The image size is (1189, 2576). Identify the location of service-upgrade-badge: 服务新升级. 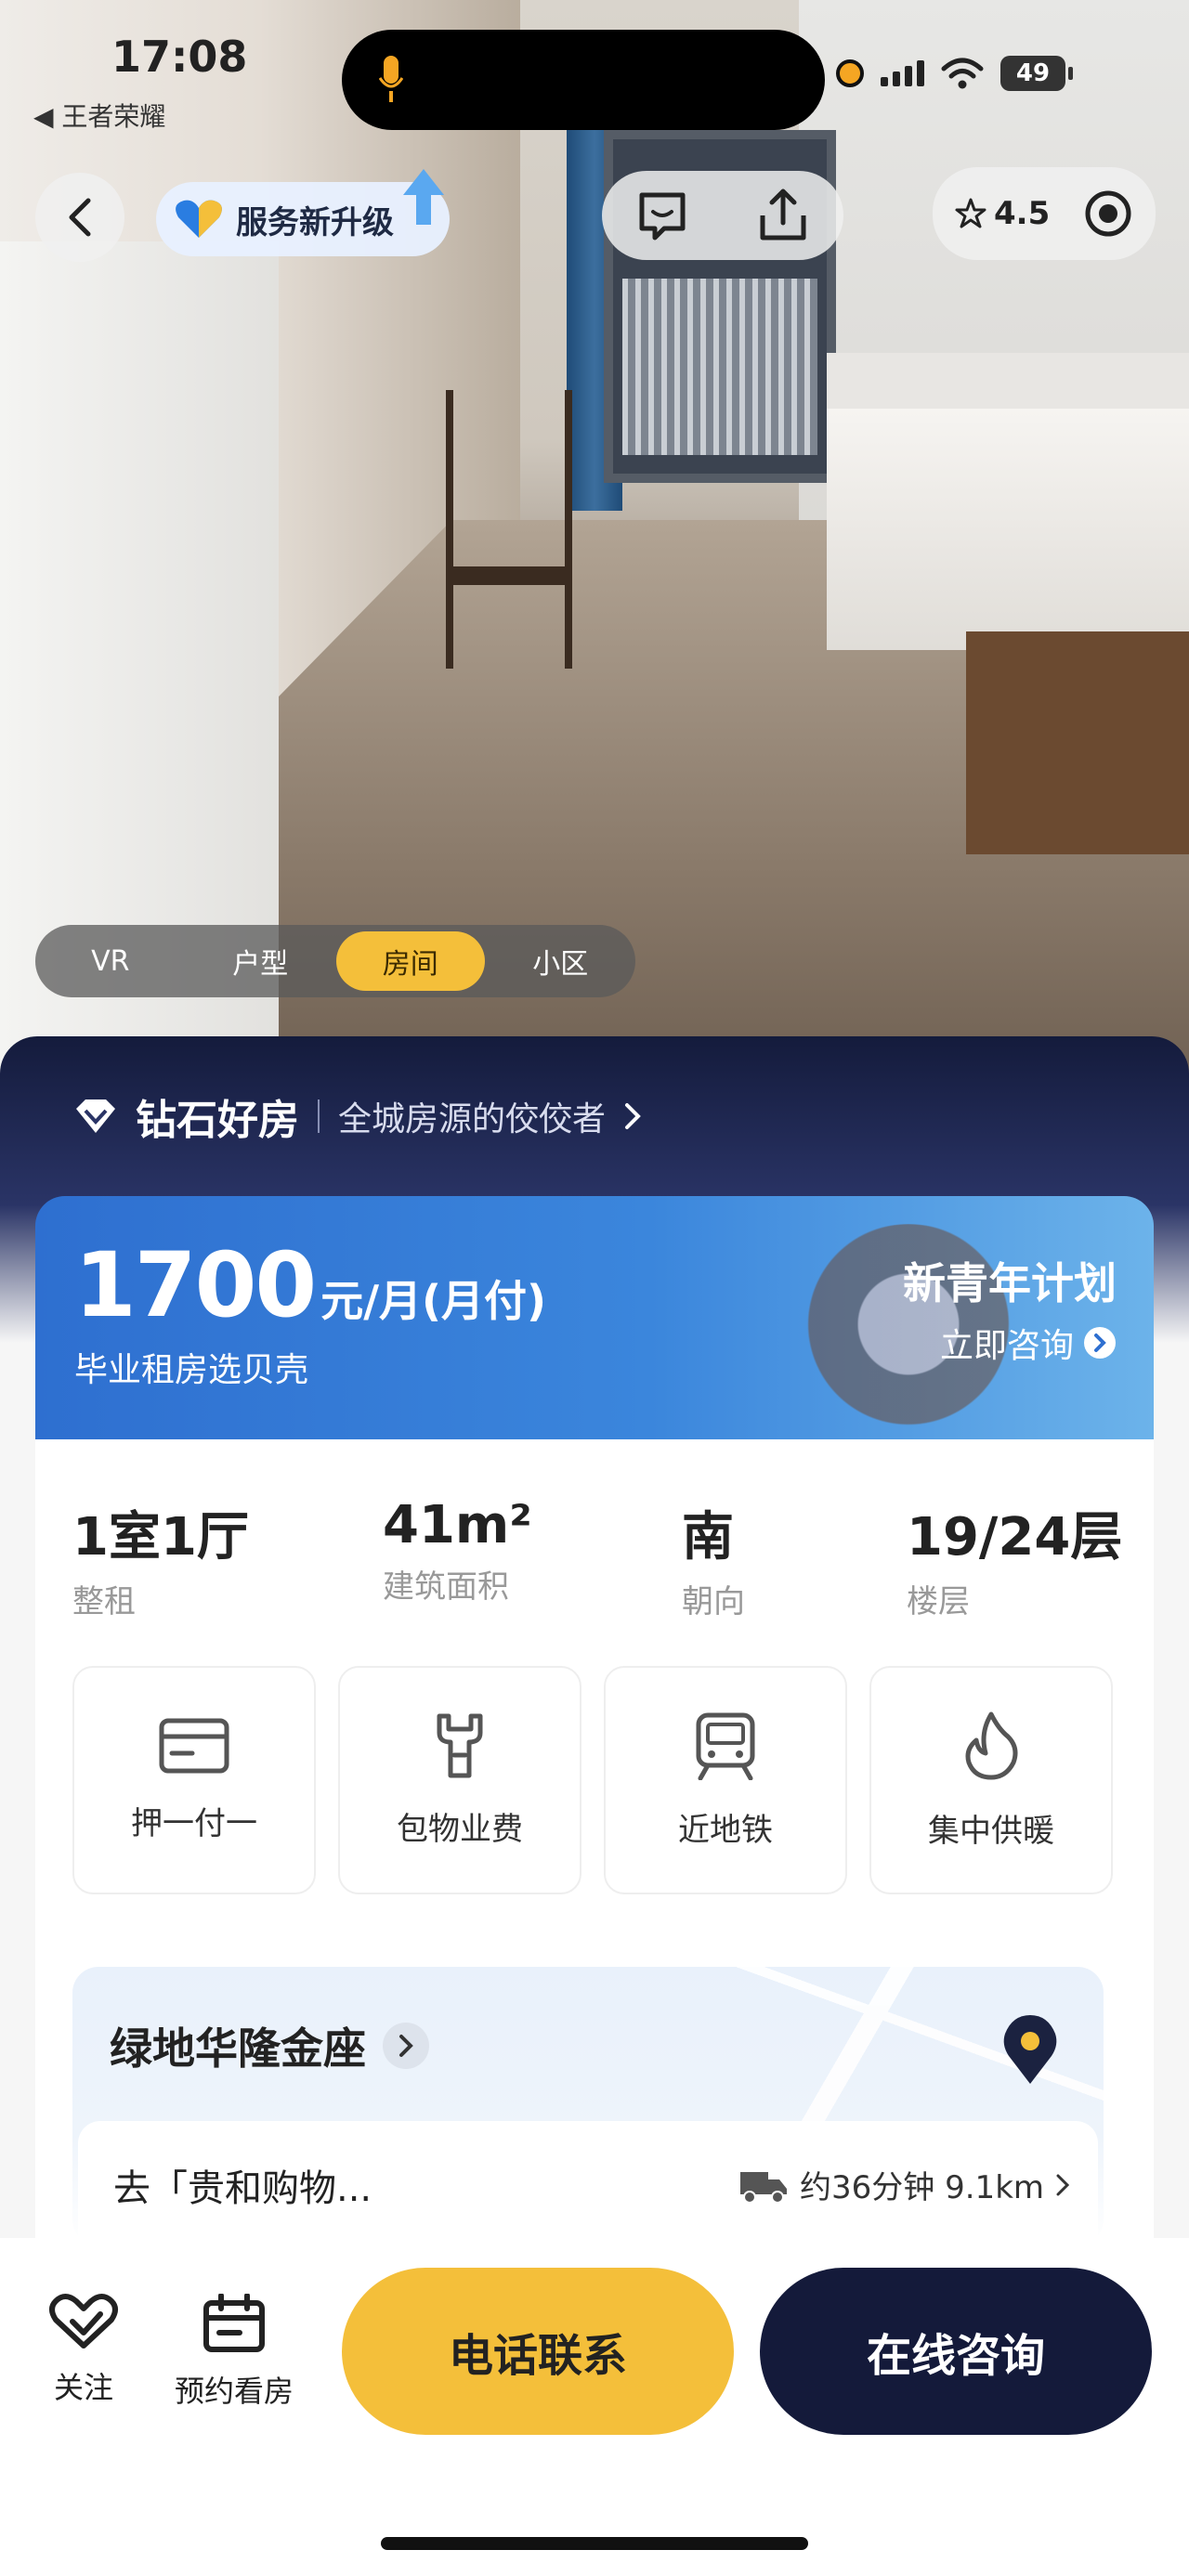
(303, 213).